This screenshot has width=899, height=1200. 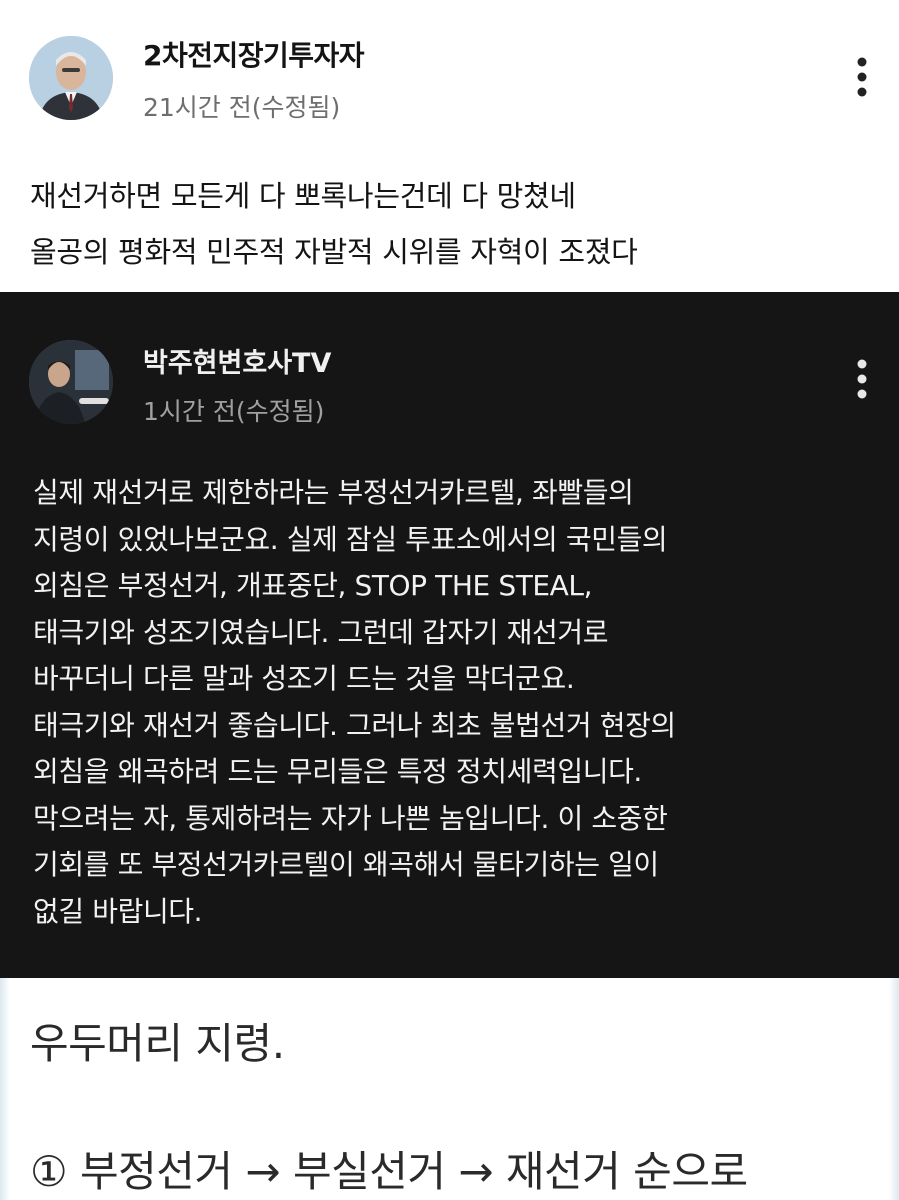 I want to click on more-options-button, so click(x=862, y=77).